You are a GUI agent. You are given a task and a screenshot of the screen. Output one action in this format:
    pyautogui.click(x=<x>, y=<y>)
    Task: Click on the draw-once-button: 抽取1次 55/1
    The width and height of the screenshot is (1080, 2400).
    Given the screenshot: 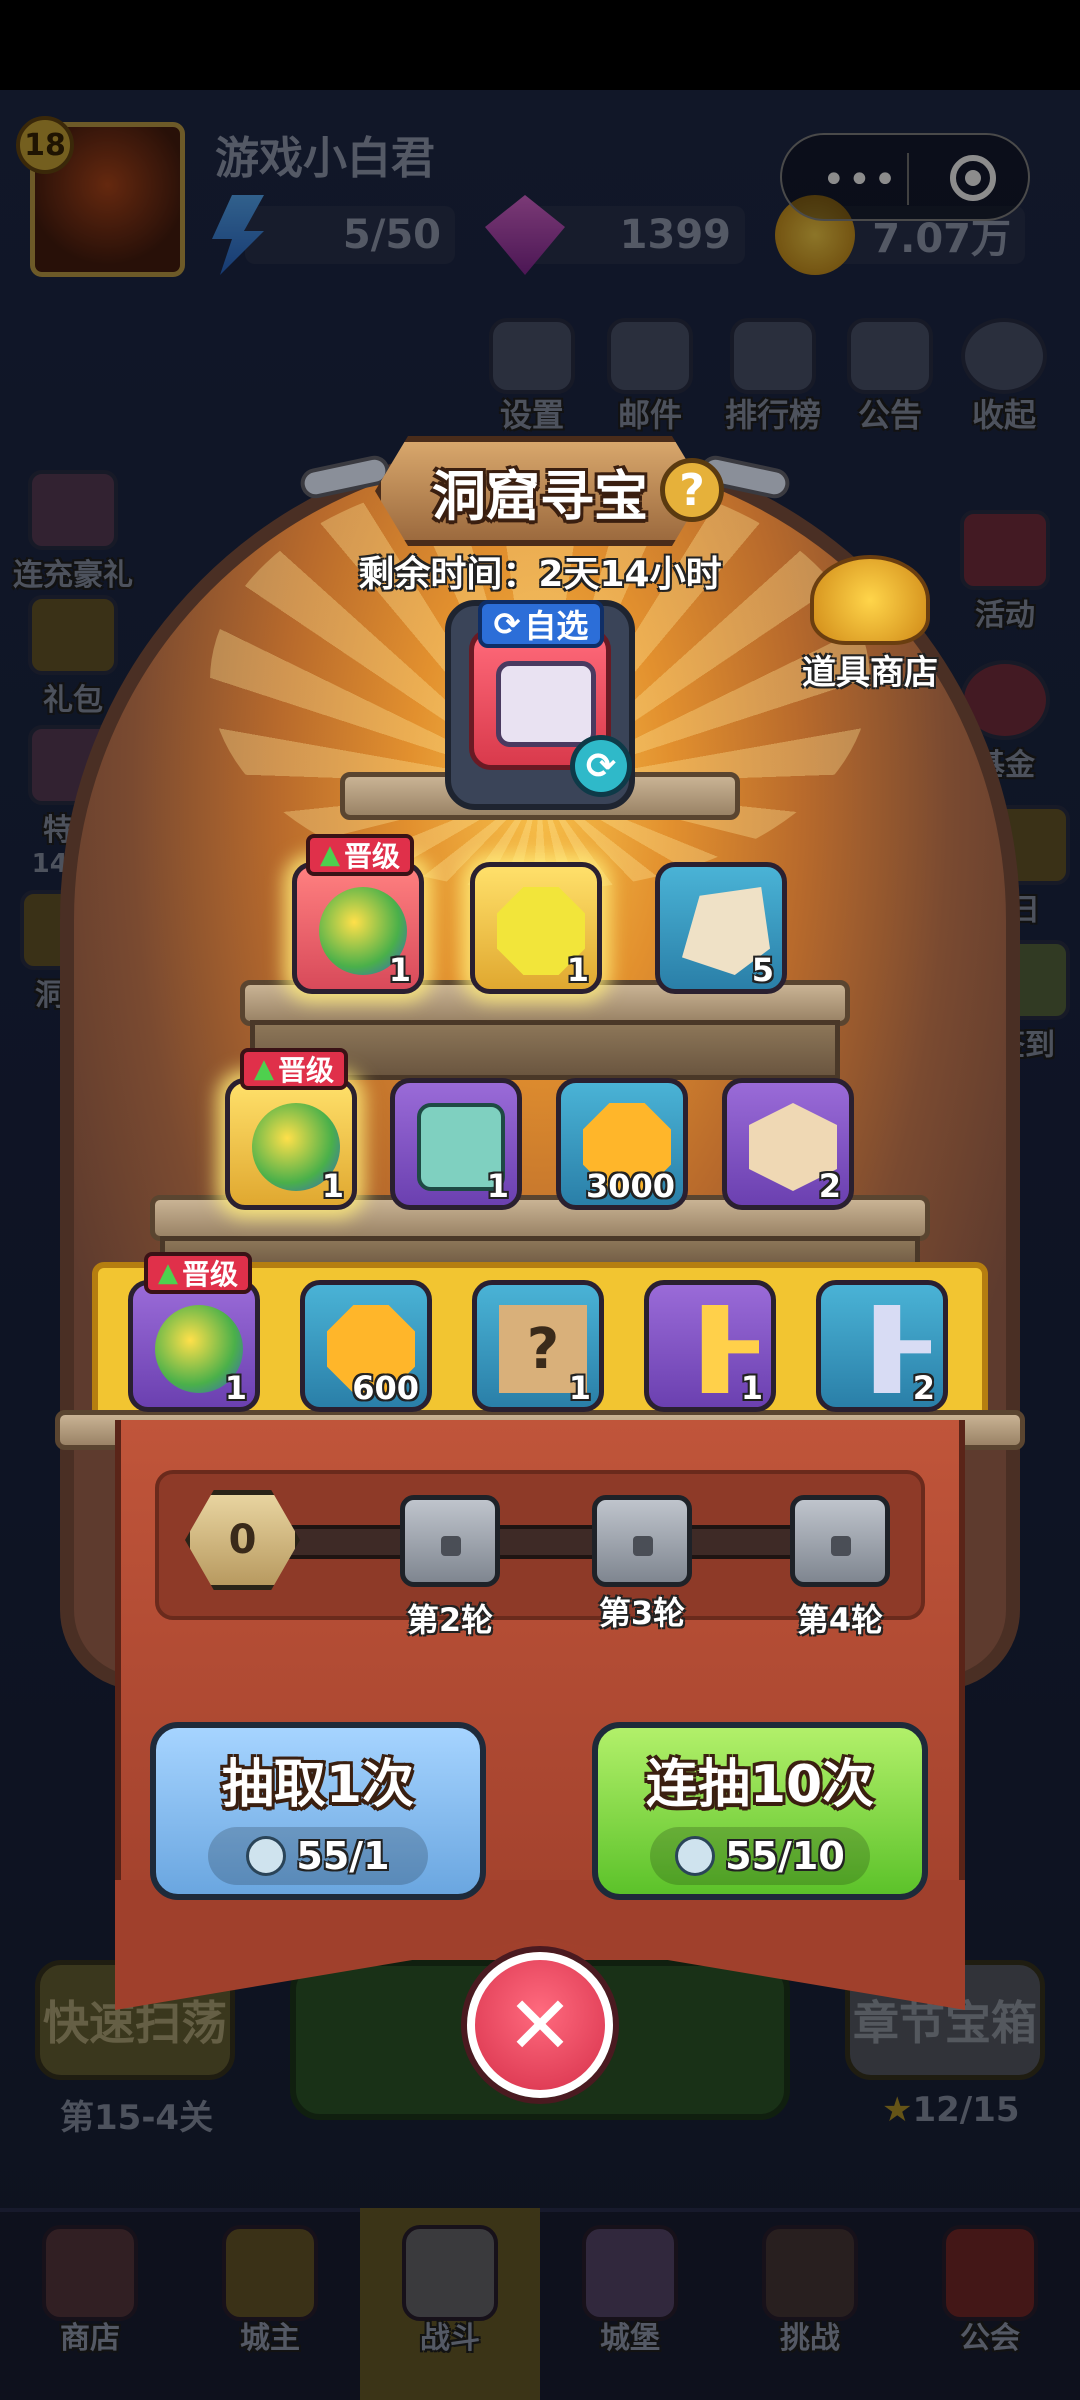 What is the action you would take?
    pyautogui.click(x=318, y=1811)
    